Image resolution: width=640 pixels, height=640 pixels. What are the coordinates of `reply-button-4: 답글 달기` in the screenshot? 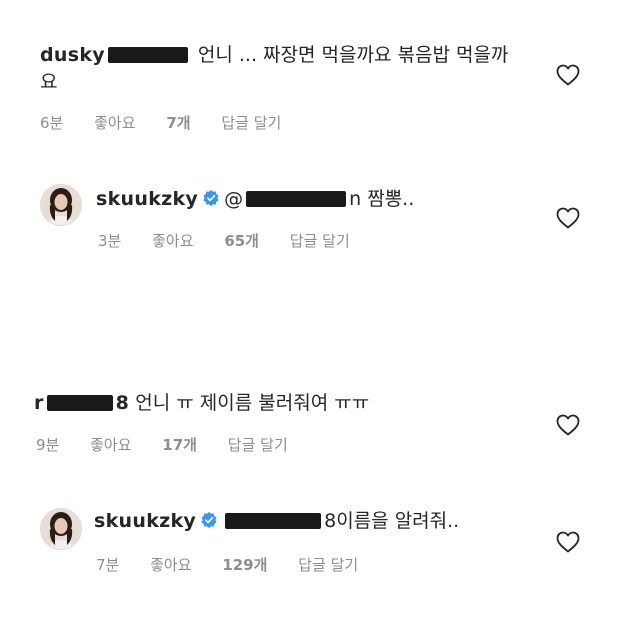 It's located at (328, 564).